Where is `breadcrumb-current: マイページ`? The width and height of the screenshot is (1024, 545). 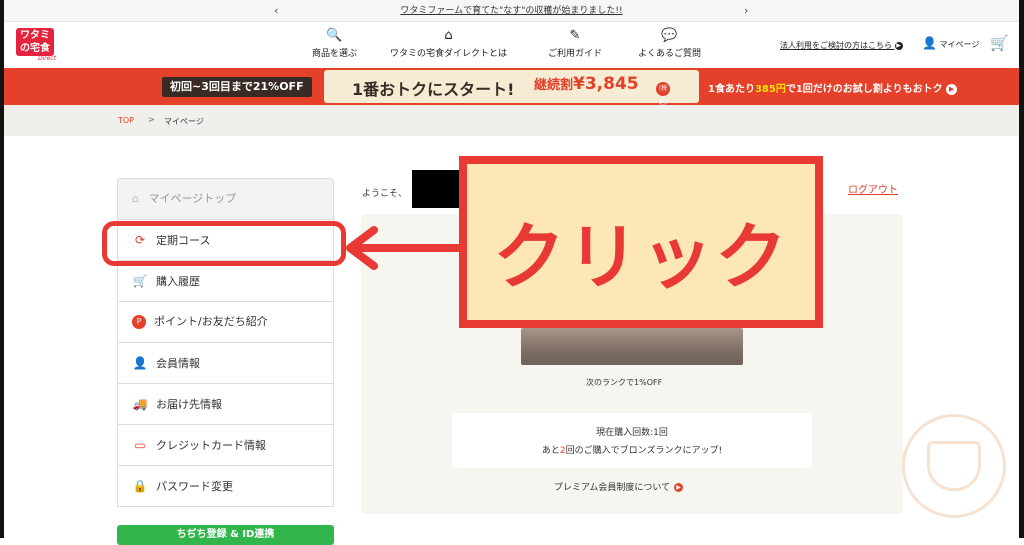
breadcrumb-current: マイページ is located at coordinates (184, 121).